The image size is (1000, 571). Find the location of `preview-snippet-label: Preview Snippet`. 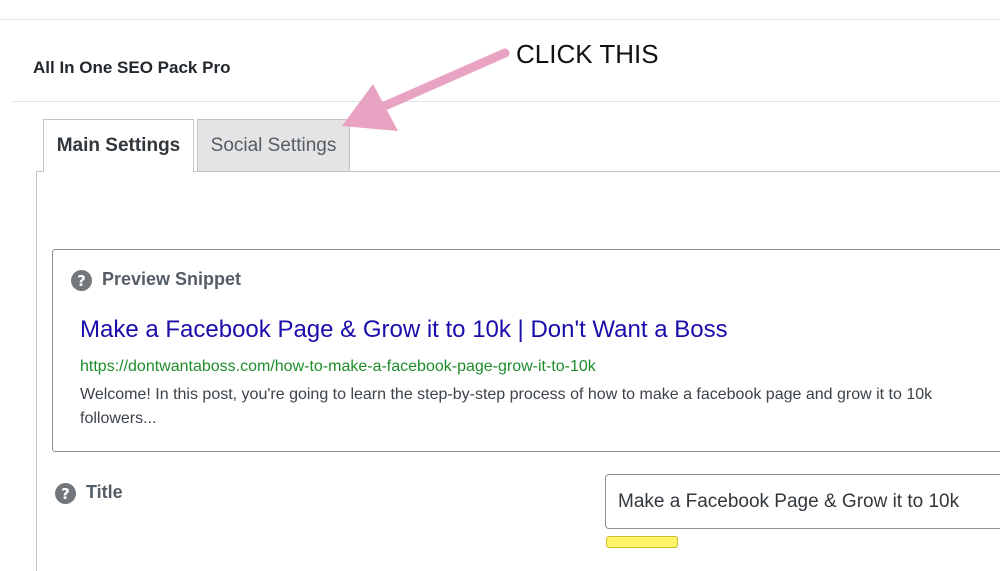

preview-snippet-label: Preview Snippet is located at coordinates (172, 279).